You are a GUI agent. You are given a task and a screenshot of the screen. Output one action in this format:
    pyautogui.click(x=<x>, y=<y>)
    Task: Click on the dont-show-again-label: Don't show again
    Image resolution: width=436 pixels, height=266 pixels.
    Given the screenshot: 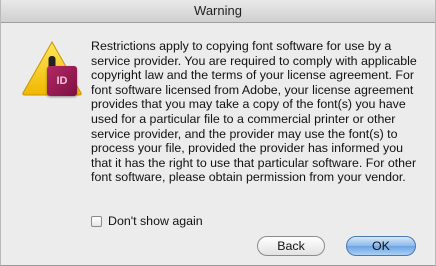 What is the action you would take?
    pyautogui.click(x=155, y=221)
    